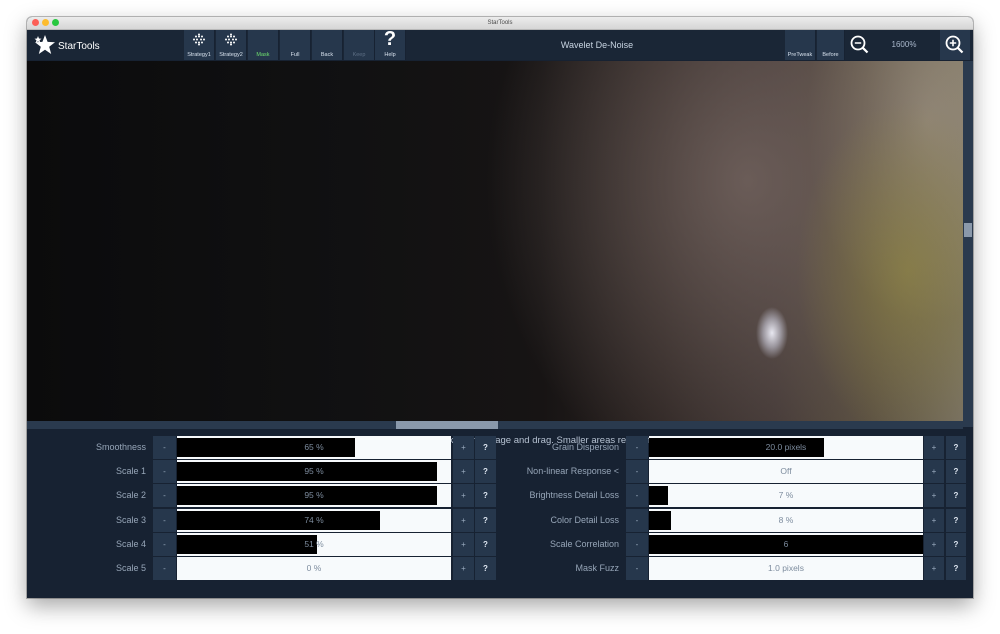 Image resolution: width=1000 pixels, height=634 pixels. I want to click on param-slider-brightness-detail-loss: 7 %, so click(786, 495).